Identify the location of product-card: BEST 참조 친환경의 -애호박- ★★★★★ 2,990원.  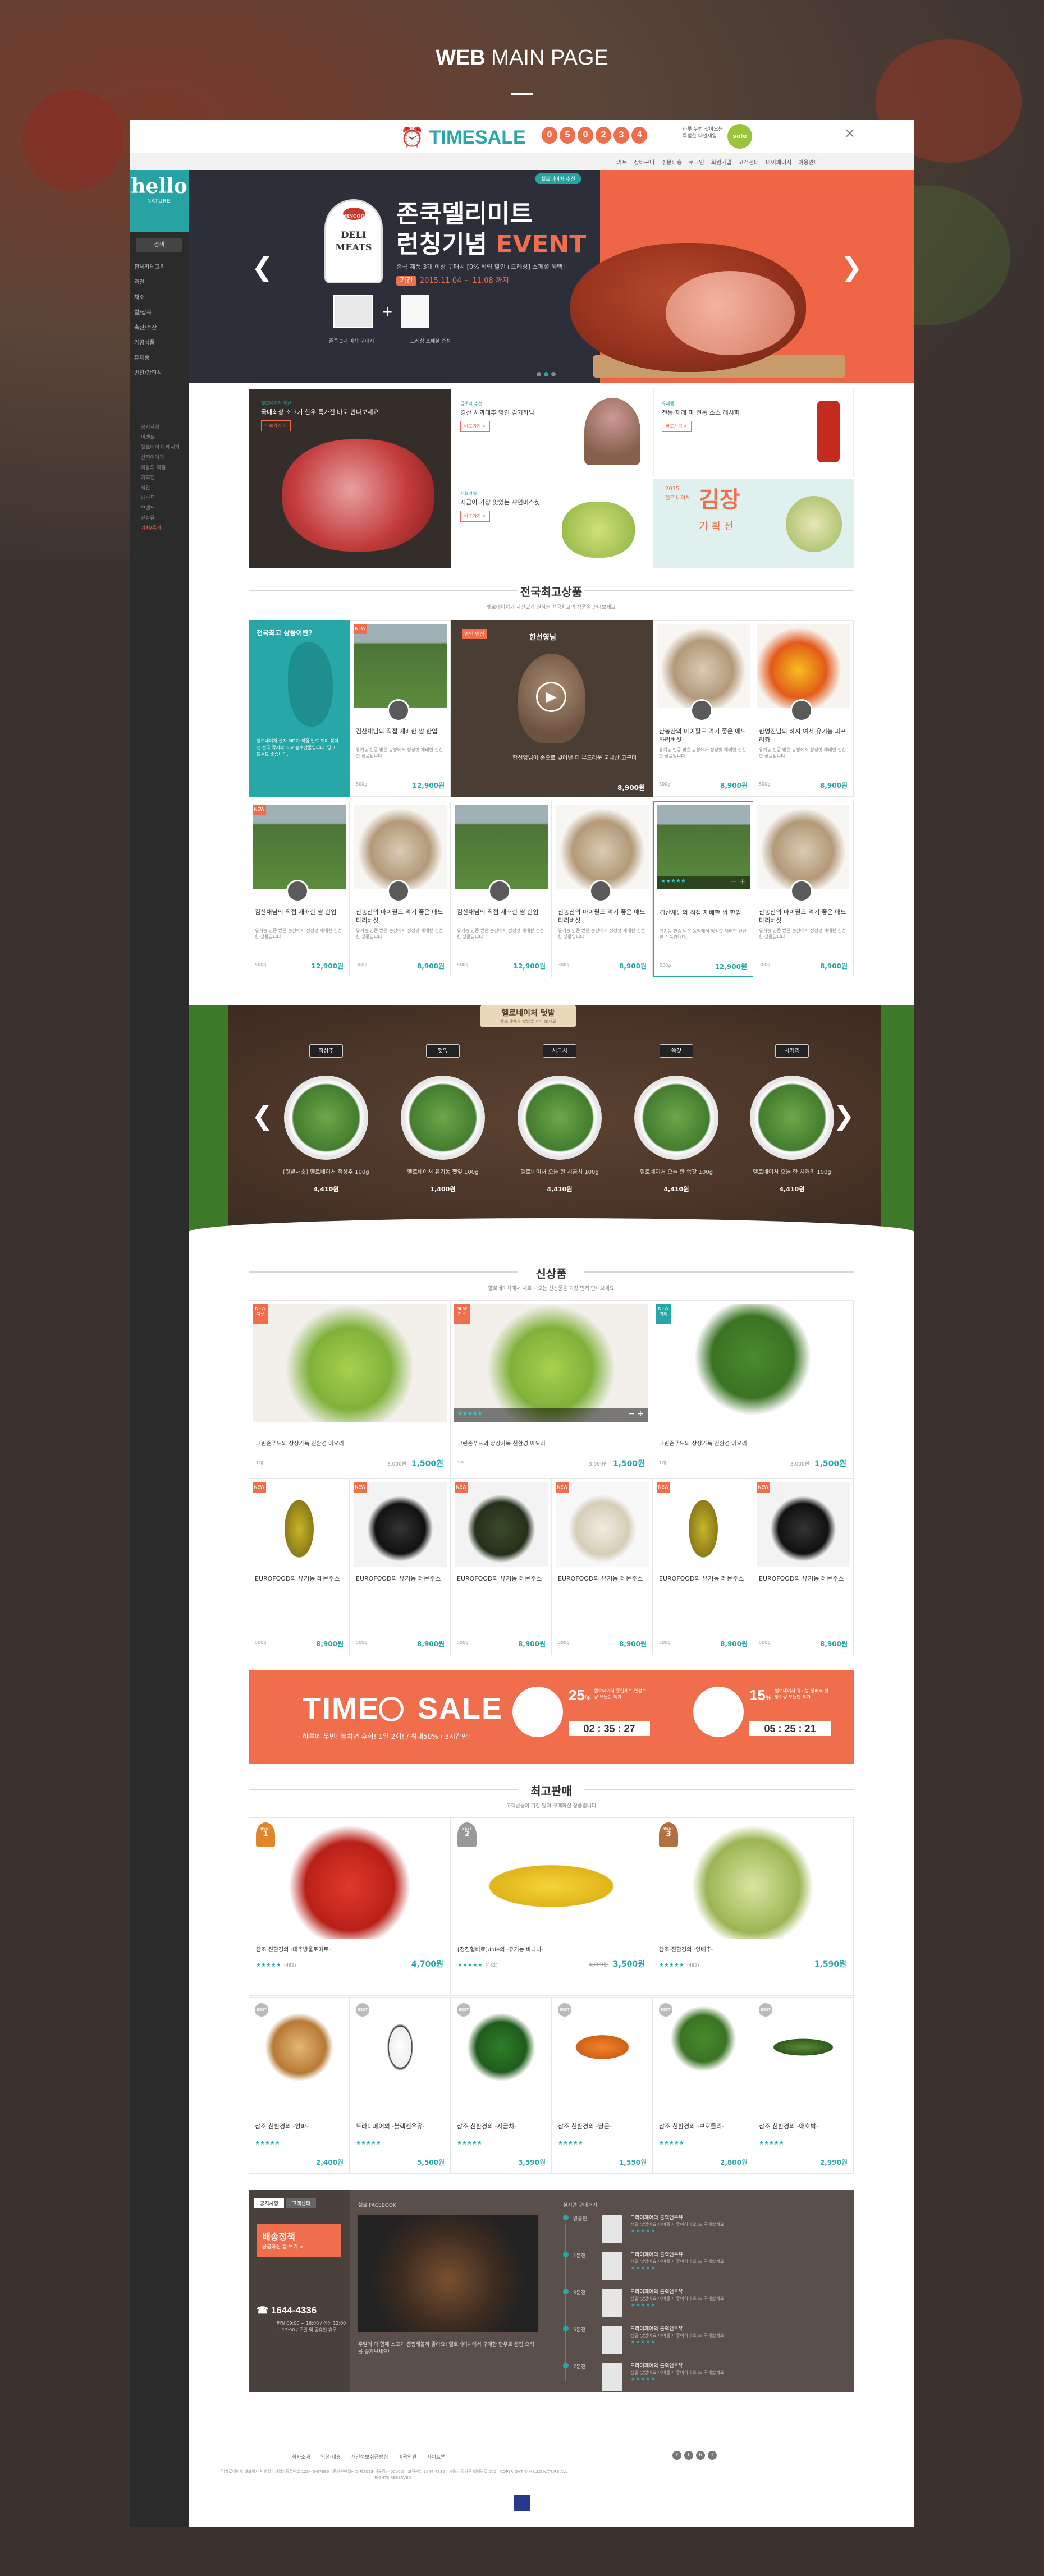
(803, 2085).